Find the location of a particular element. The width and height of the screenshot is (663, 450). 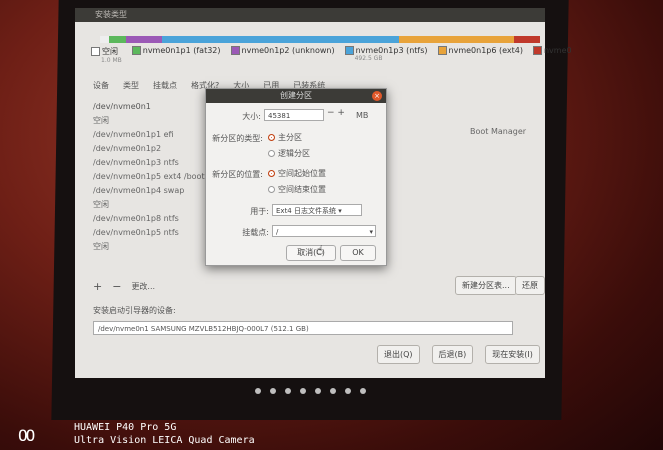

size-label: 大小: is located at coordinates (251, 116).